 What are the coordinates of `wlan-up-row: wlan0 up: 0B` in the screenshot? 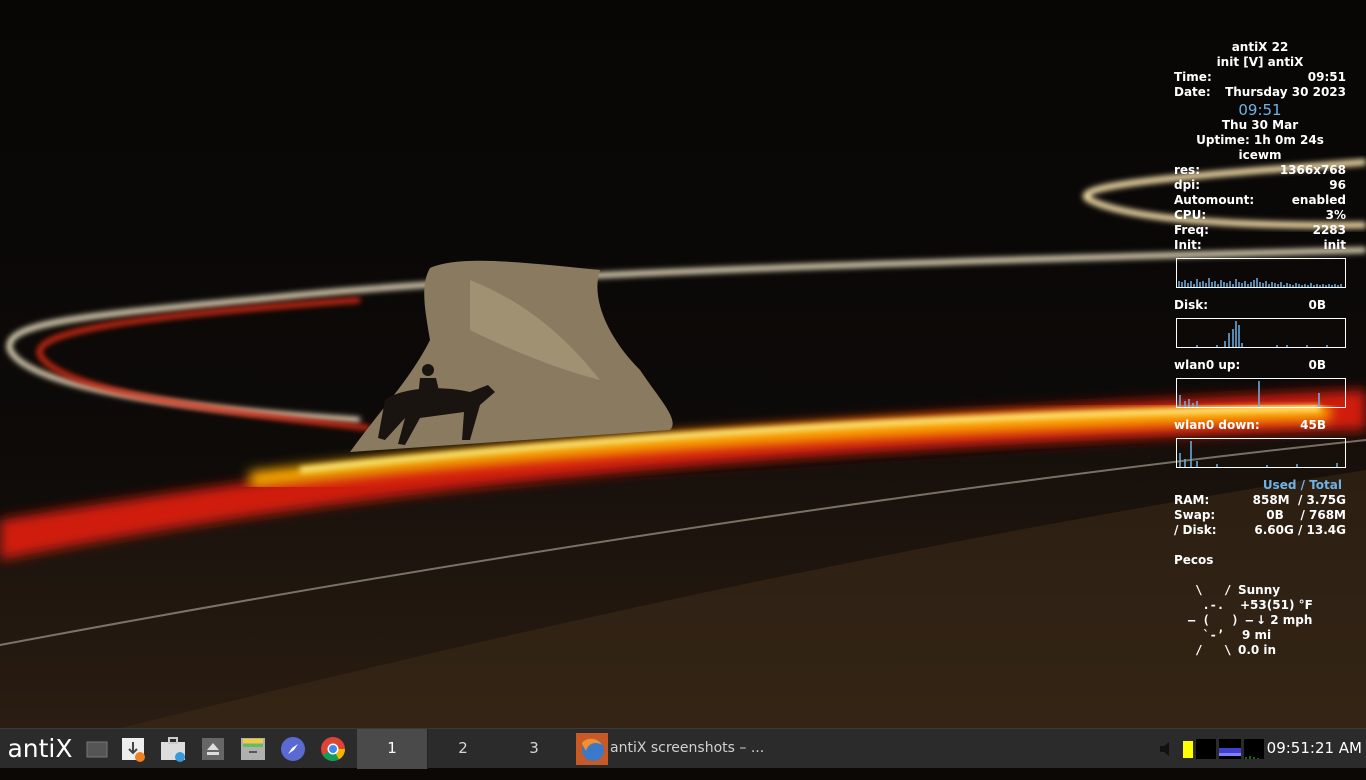 It's located at (1260, 365).